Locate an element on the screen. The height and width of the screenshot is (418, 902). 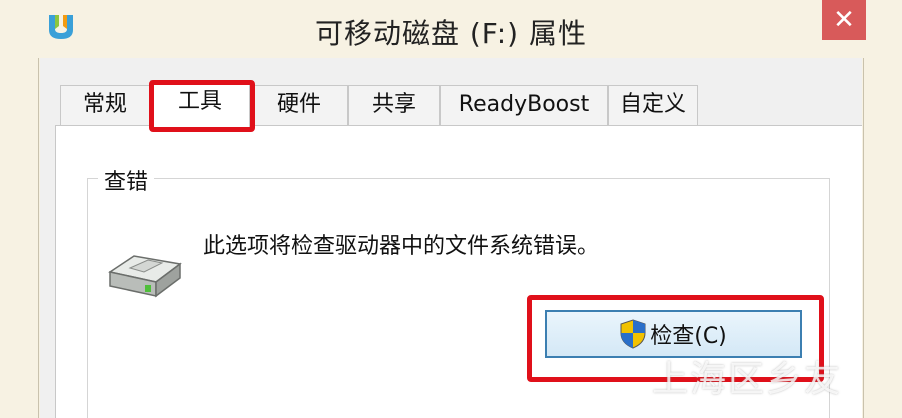
close-icon: ✕ is located at coordinates (844, 20).